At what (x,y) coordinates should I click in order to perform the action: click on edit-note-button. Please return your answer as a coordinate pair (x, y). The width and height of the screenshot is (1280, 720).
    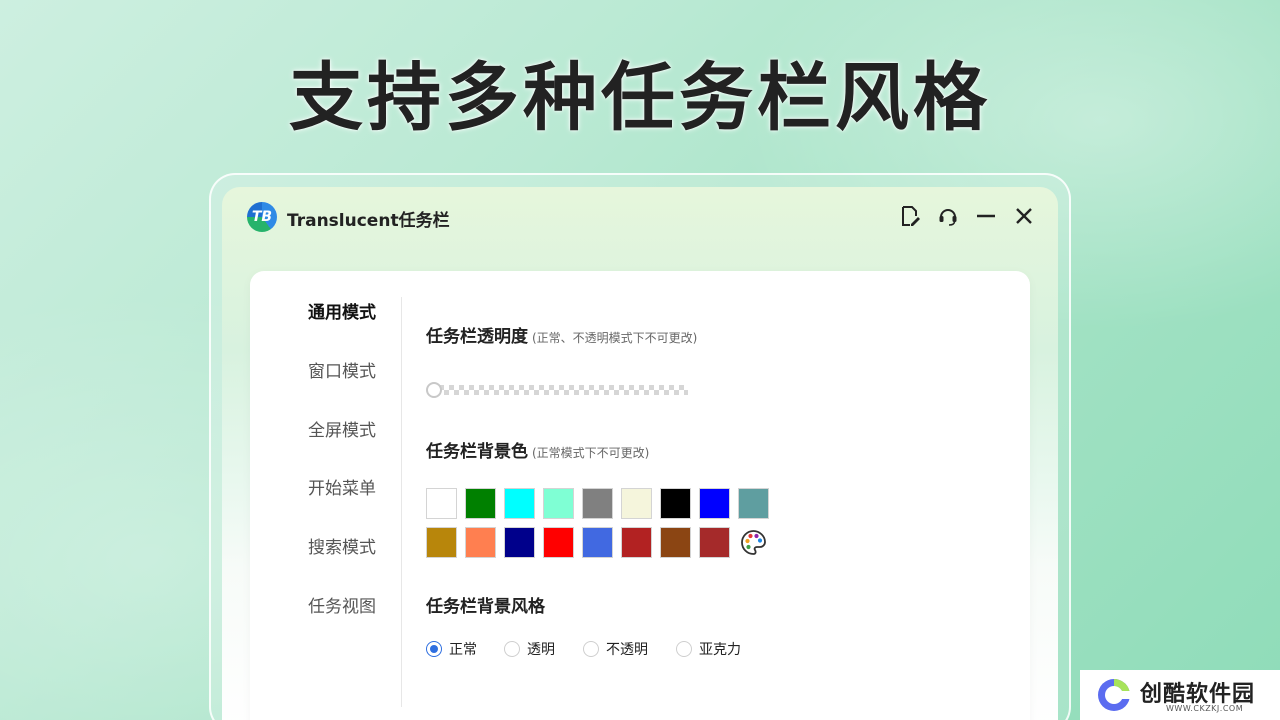
    Looking at the image, I should click on (910, 216).